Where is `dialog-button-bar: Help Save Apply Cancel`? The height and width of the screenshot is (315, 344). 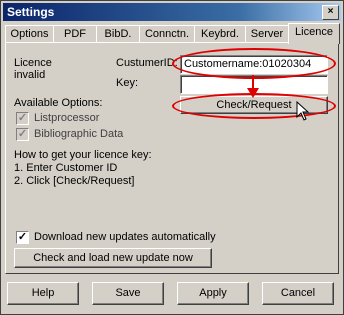
dialog-button-bar: Help Save Apply Cancel is located at coordinates (172, 293).